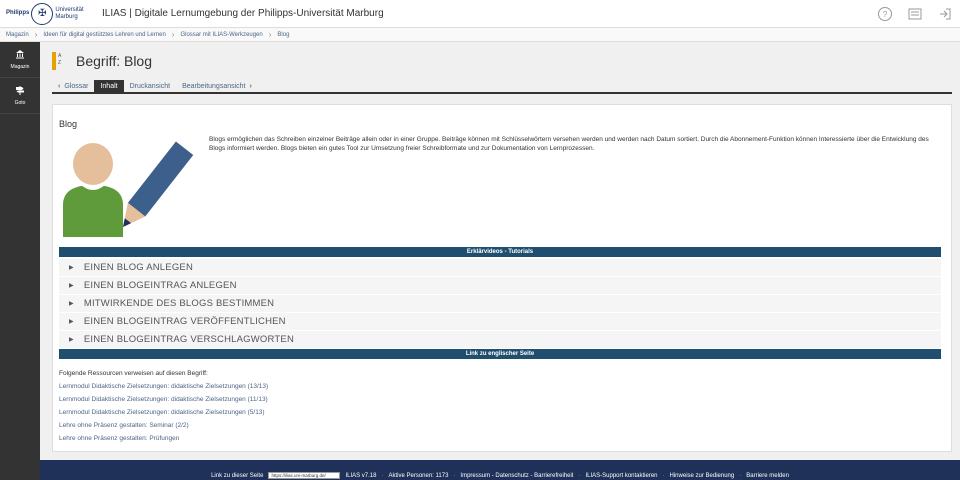 The height and width of the screenshot is (480, 960). What do you see at coordinates (76, 86) in the screenshot?
I see `tab-label: Glossar` at bounding box center [76, 86].